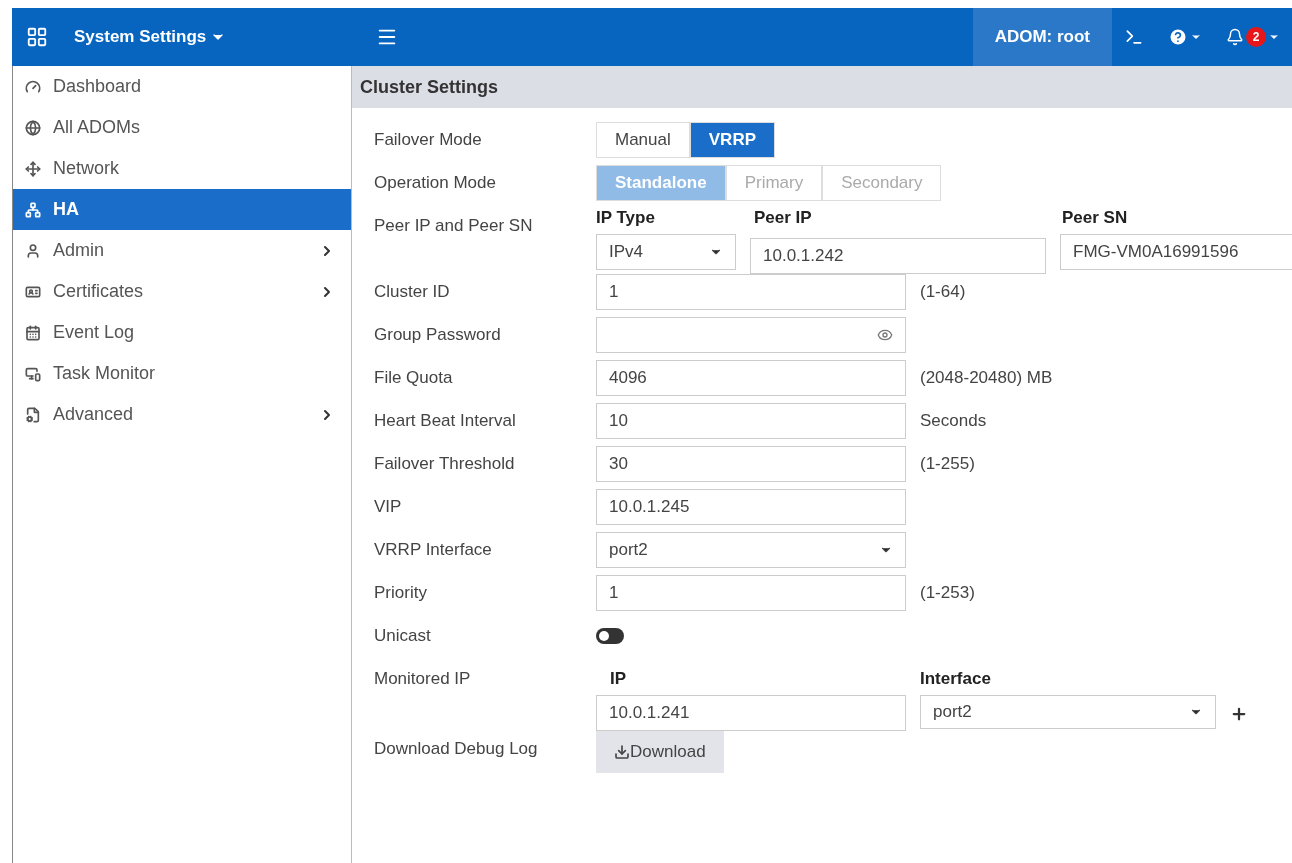  I want to click on ip-type-select: IPv4, so click(666, 252).